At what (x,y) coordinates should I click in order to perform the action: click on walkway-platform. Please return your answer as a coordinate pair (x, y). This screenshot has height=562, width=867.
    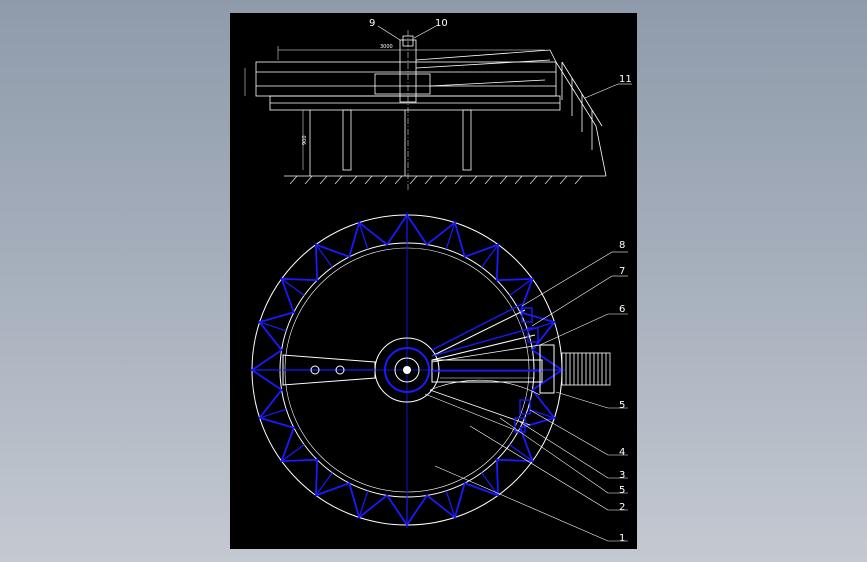
    Looking at the image, I should click on (586, 369).